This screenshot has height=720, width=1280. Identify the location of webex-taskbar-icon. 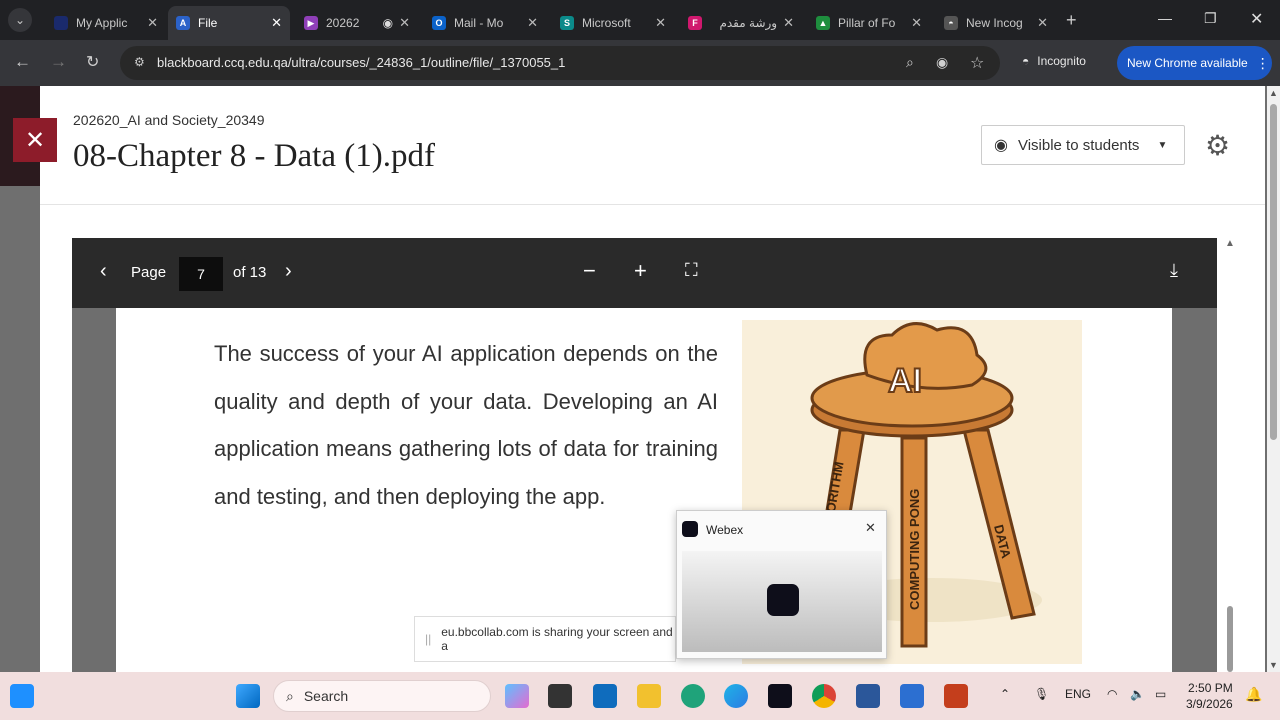
(780, 696).